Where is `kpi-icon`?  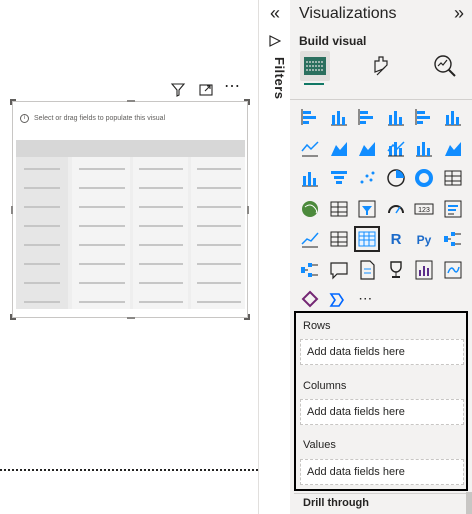 kpi-icon is located at coordinates (310, 239).